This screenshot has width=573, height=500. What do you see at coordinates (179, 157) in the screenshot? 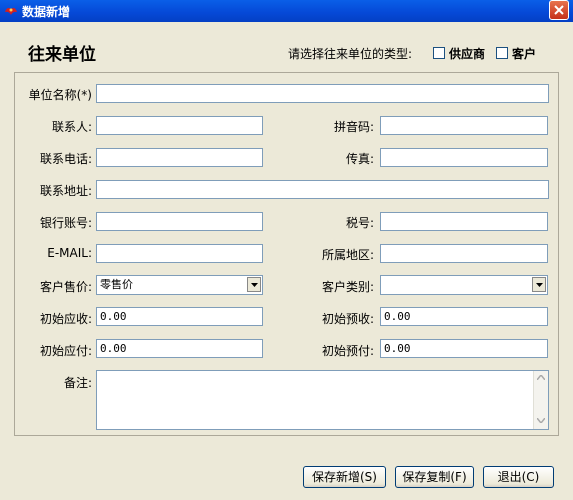
I see `phone-input` at bounding box center [179, 157].